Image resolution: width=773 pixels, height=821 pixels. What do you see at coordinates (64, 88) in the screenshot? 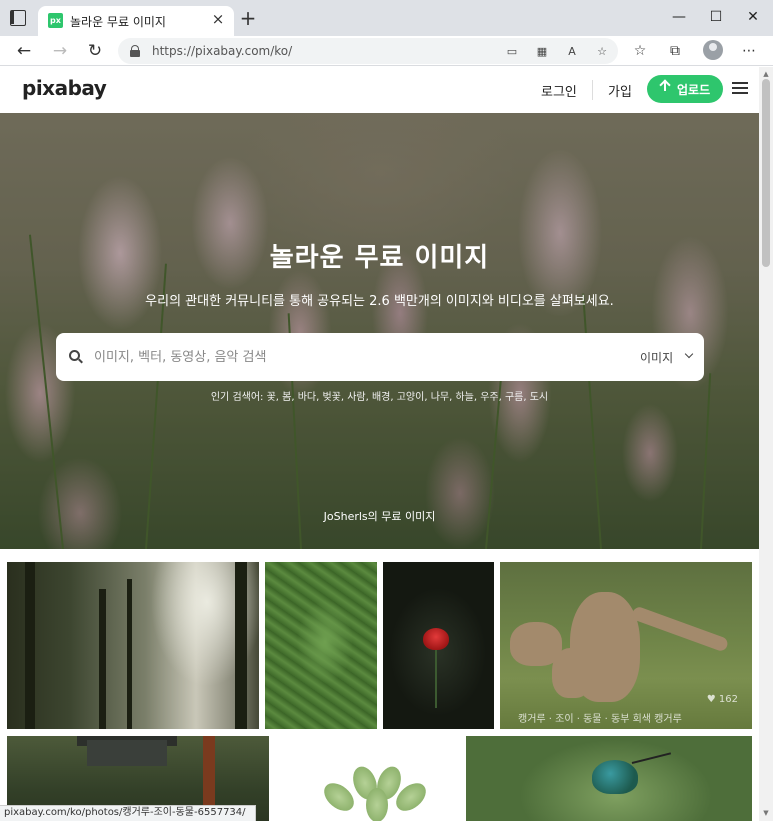
I see `pixabay-logo: pixabay` at bounding box center [64, 88].